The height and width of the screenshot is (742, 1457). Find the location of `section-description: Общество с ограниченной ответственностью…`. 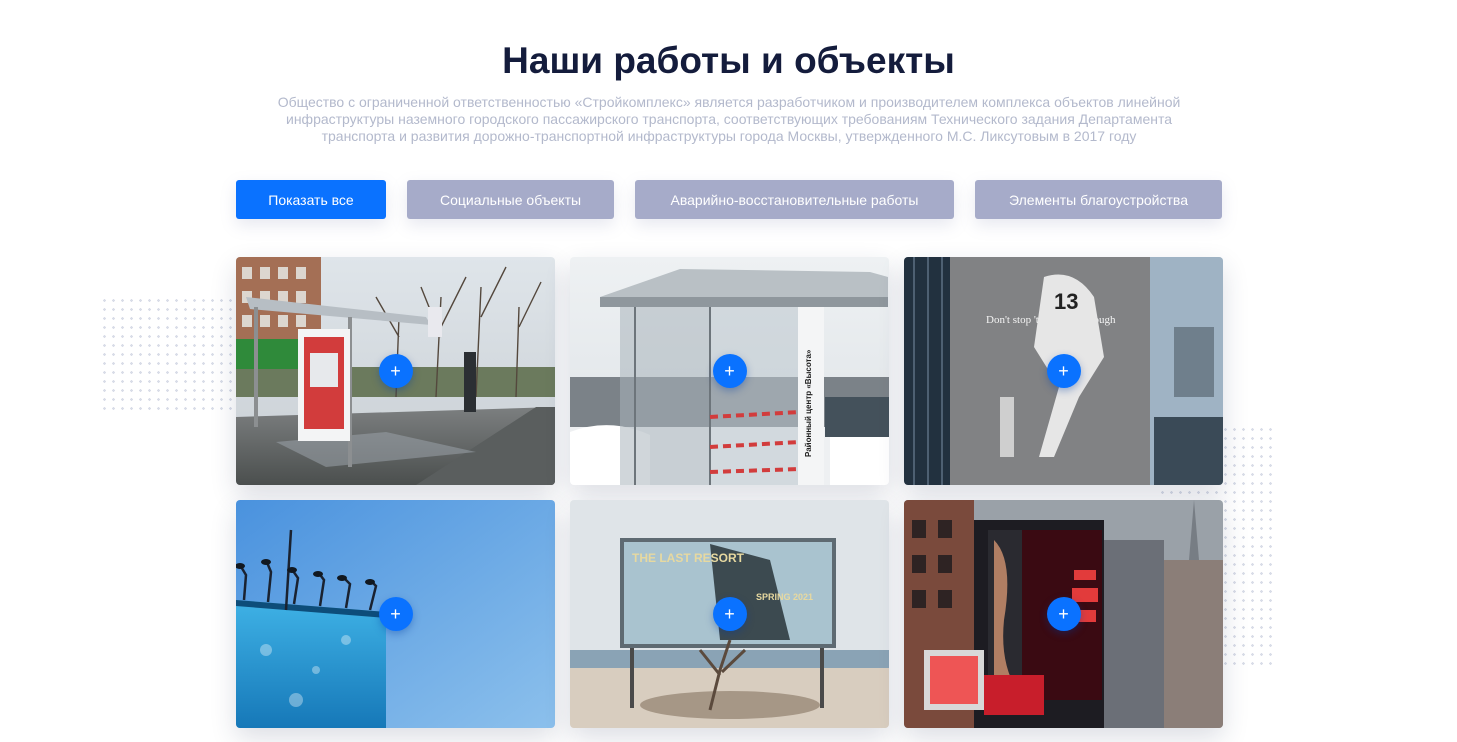

section-description: Общество с ограниченной ответственностью… is located at coordinates (729, 119).